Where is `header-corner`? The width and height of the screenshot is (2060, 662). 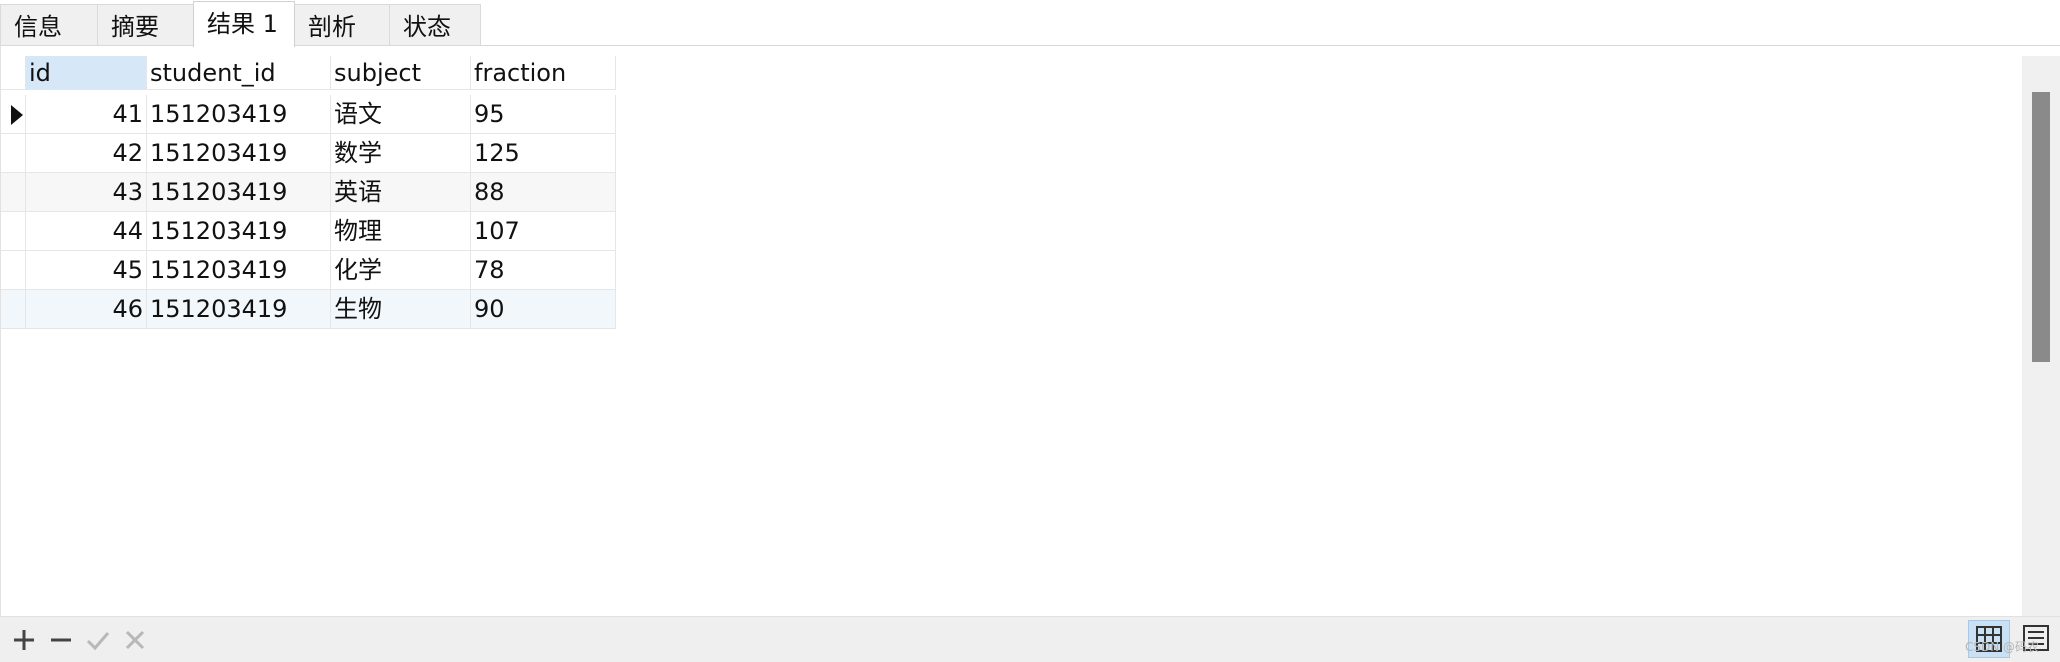 header-corner is located at coordinates (13, 73).